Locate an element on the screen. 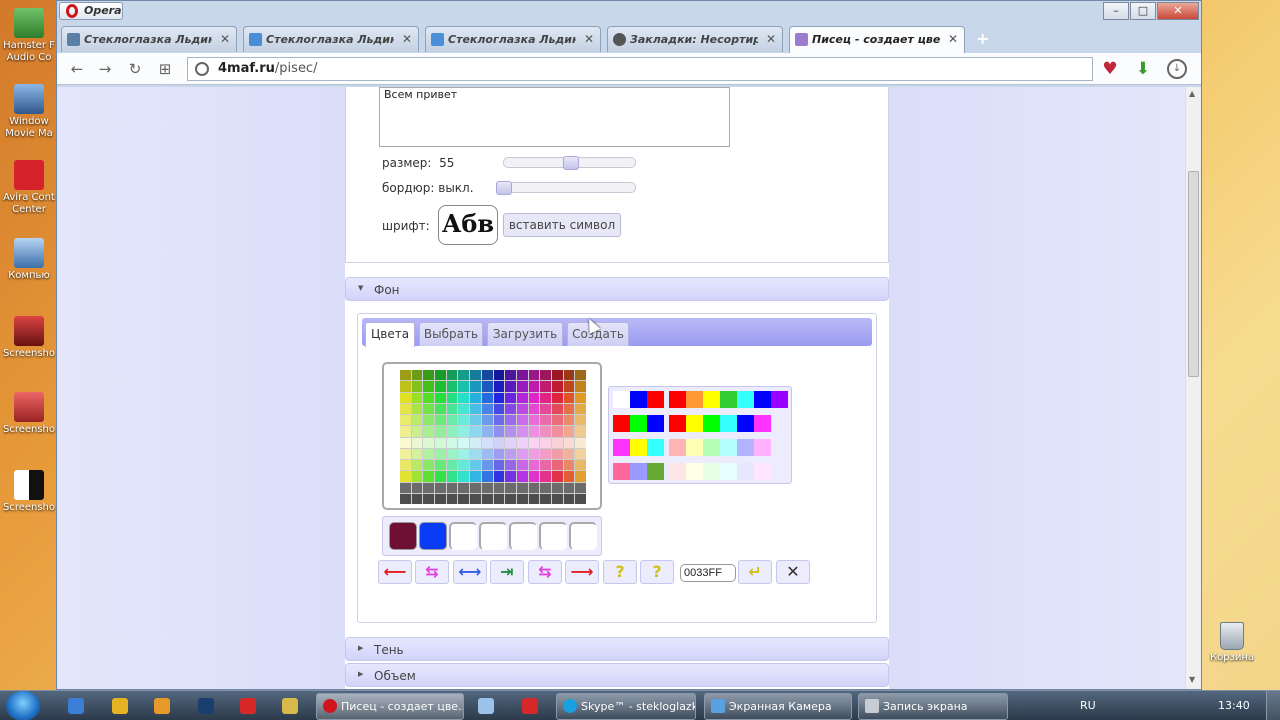  app-icon is located at coordinates (486, 706).